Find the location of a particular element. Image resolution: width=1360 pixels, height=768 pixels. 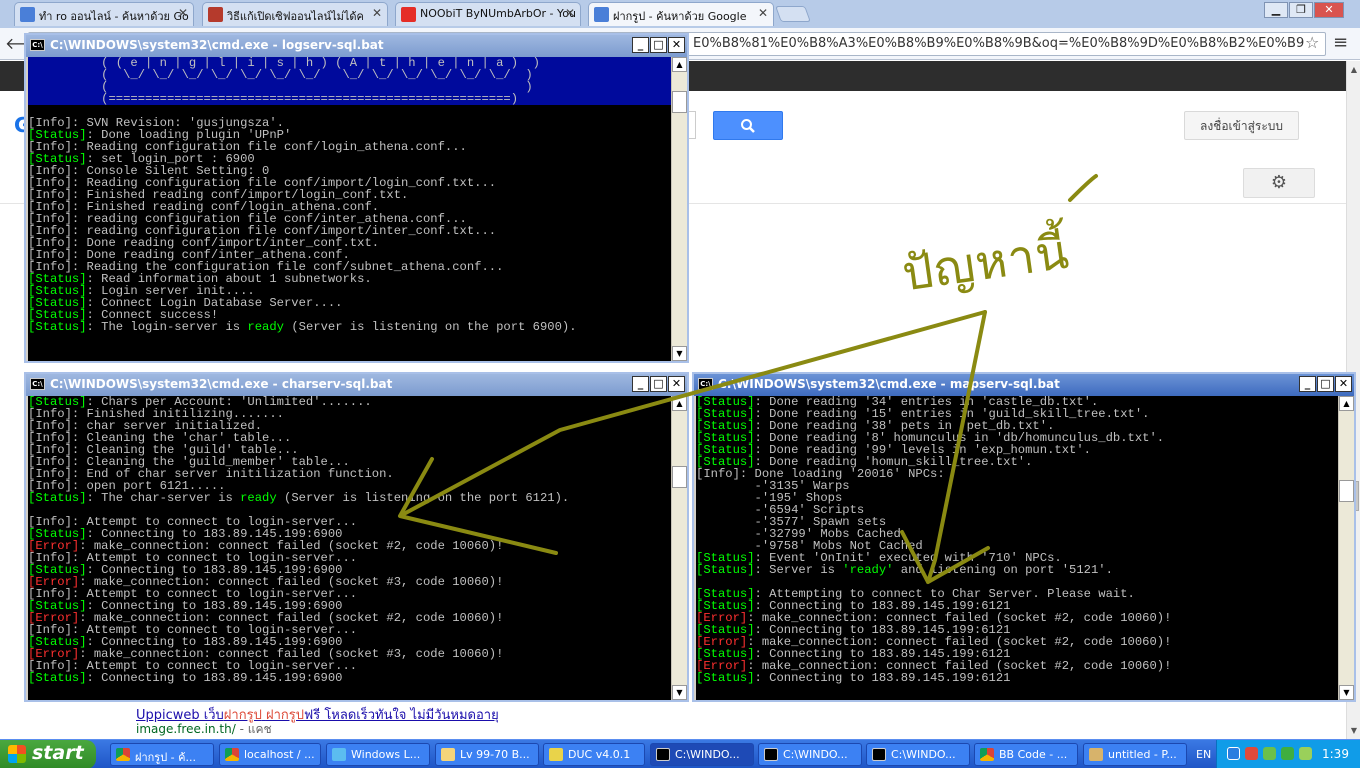

start-button: start is located at coordinates (48, 754).